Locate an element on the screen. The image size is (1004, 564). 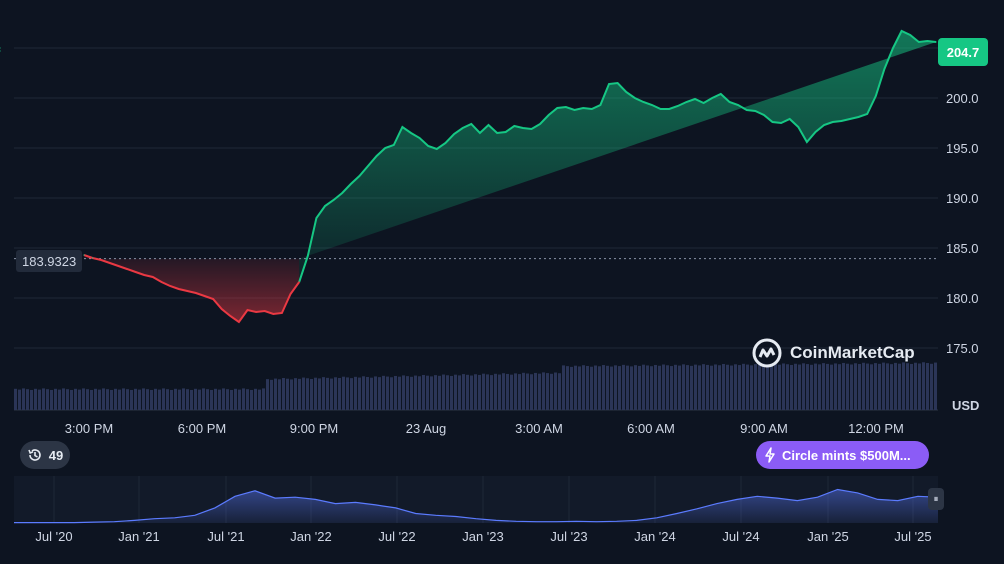
y-tick-label: 190.0 is located at coordinates (962, 198).